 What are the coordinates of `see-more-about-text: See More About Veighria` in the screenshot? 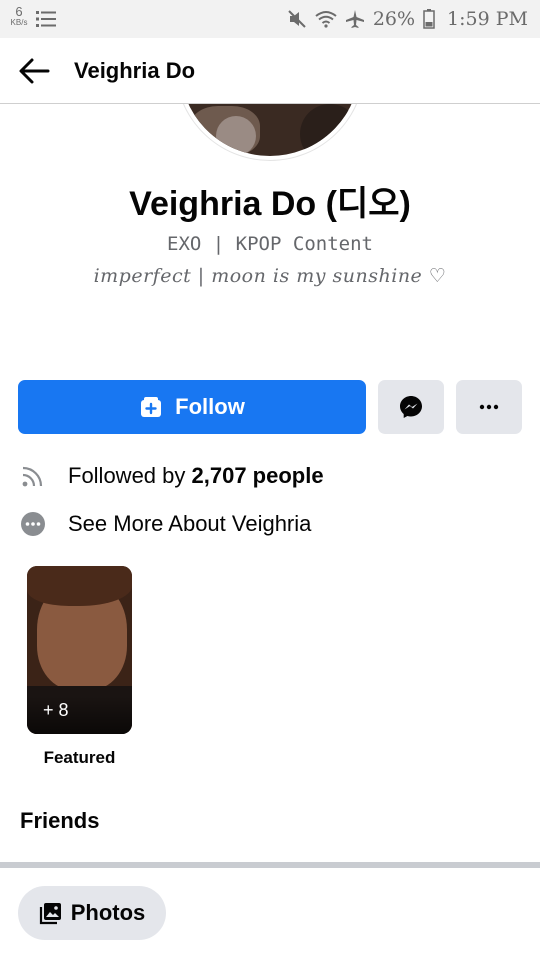 It's located at (190, 523).